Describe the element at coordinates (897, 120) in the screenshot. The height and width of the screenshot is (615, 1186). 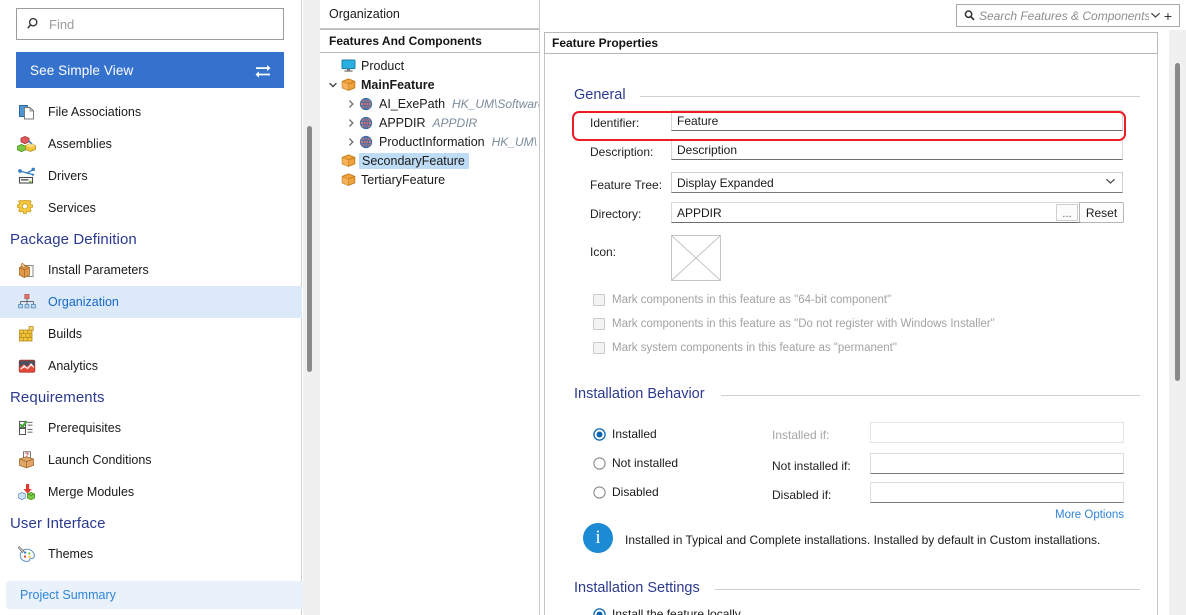
I see `identifier-input: Feature` at that location.